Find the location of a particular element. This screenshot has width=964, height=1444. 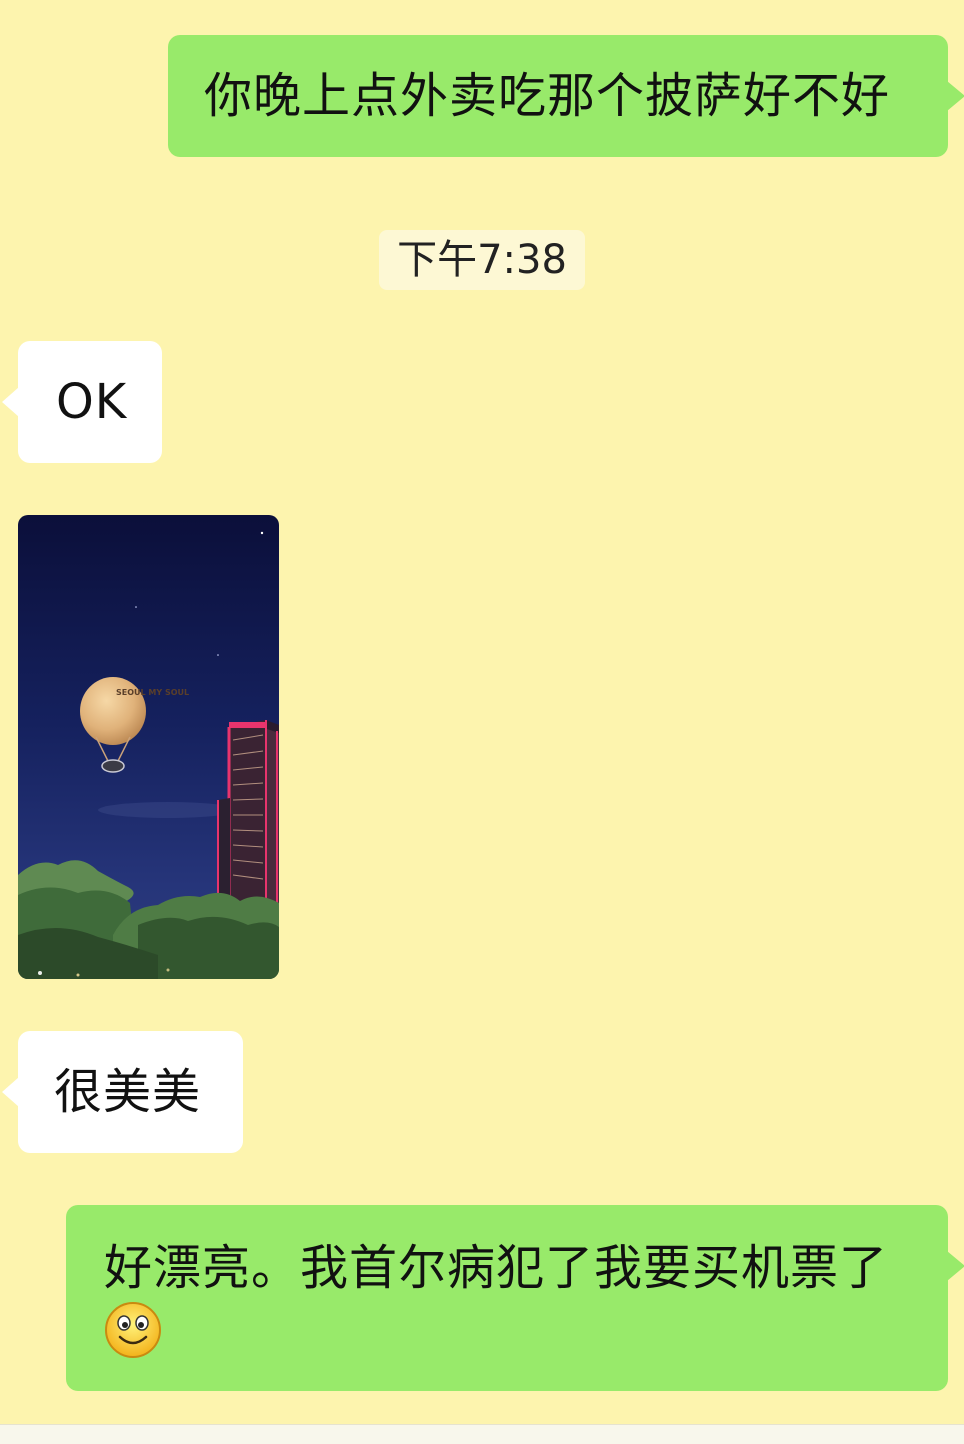

message-text: OK is located at coordinates (92, 402).